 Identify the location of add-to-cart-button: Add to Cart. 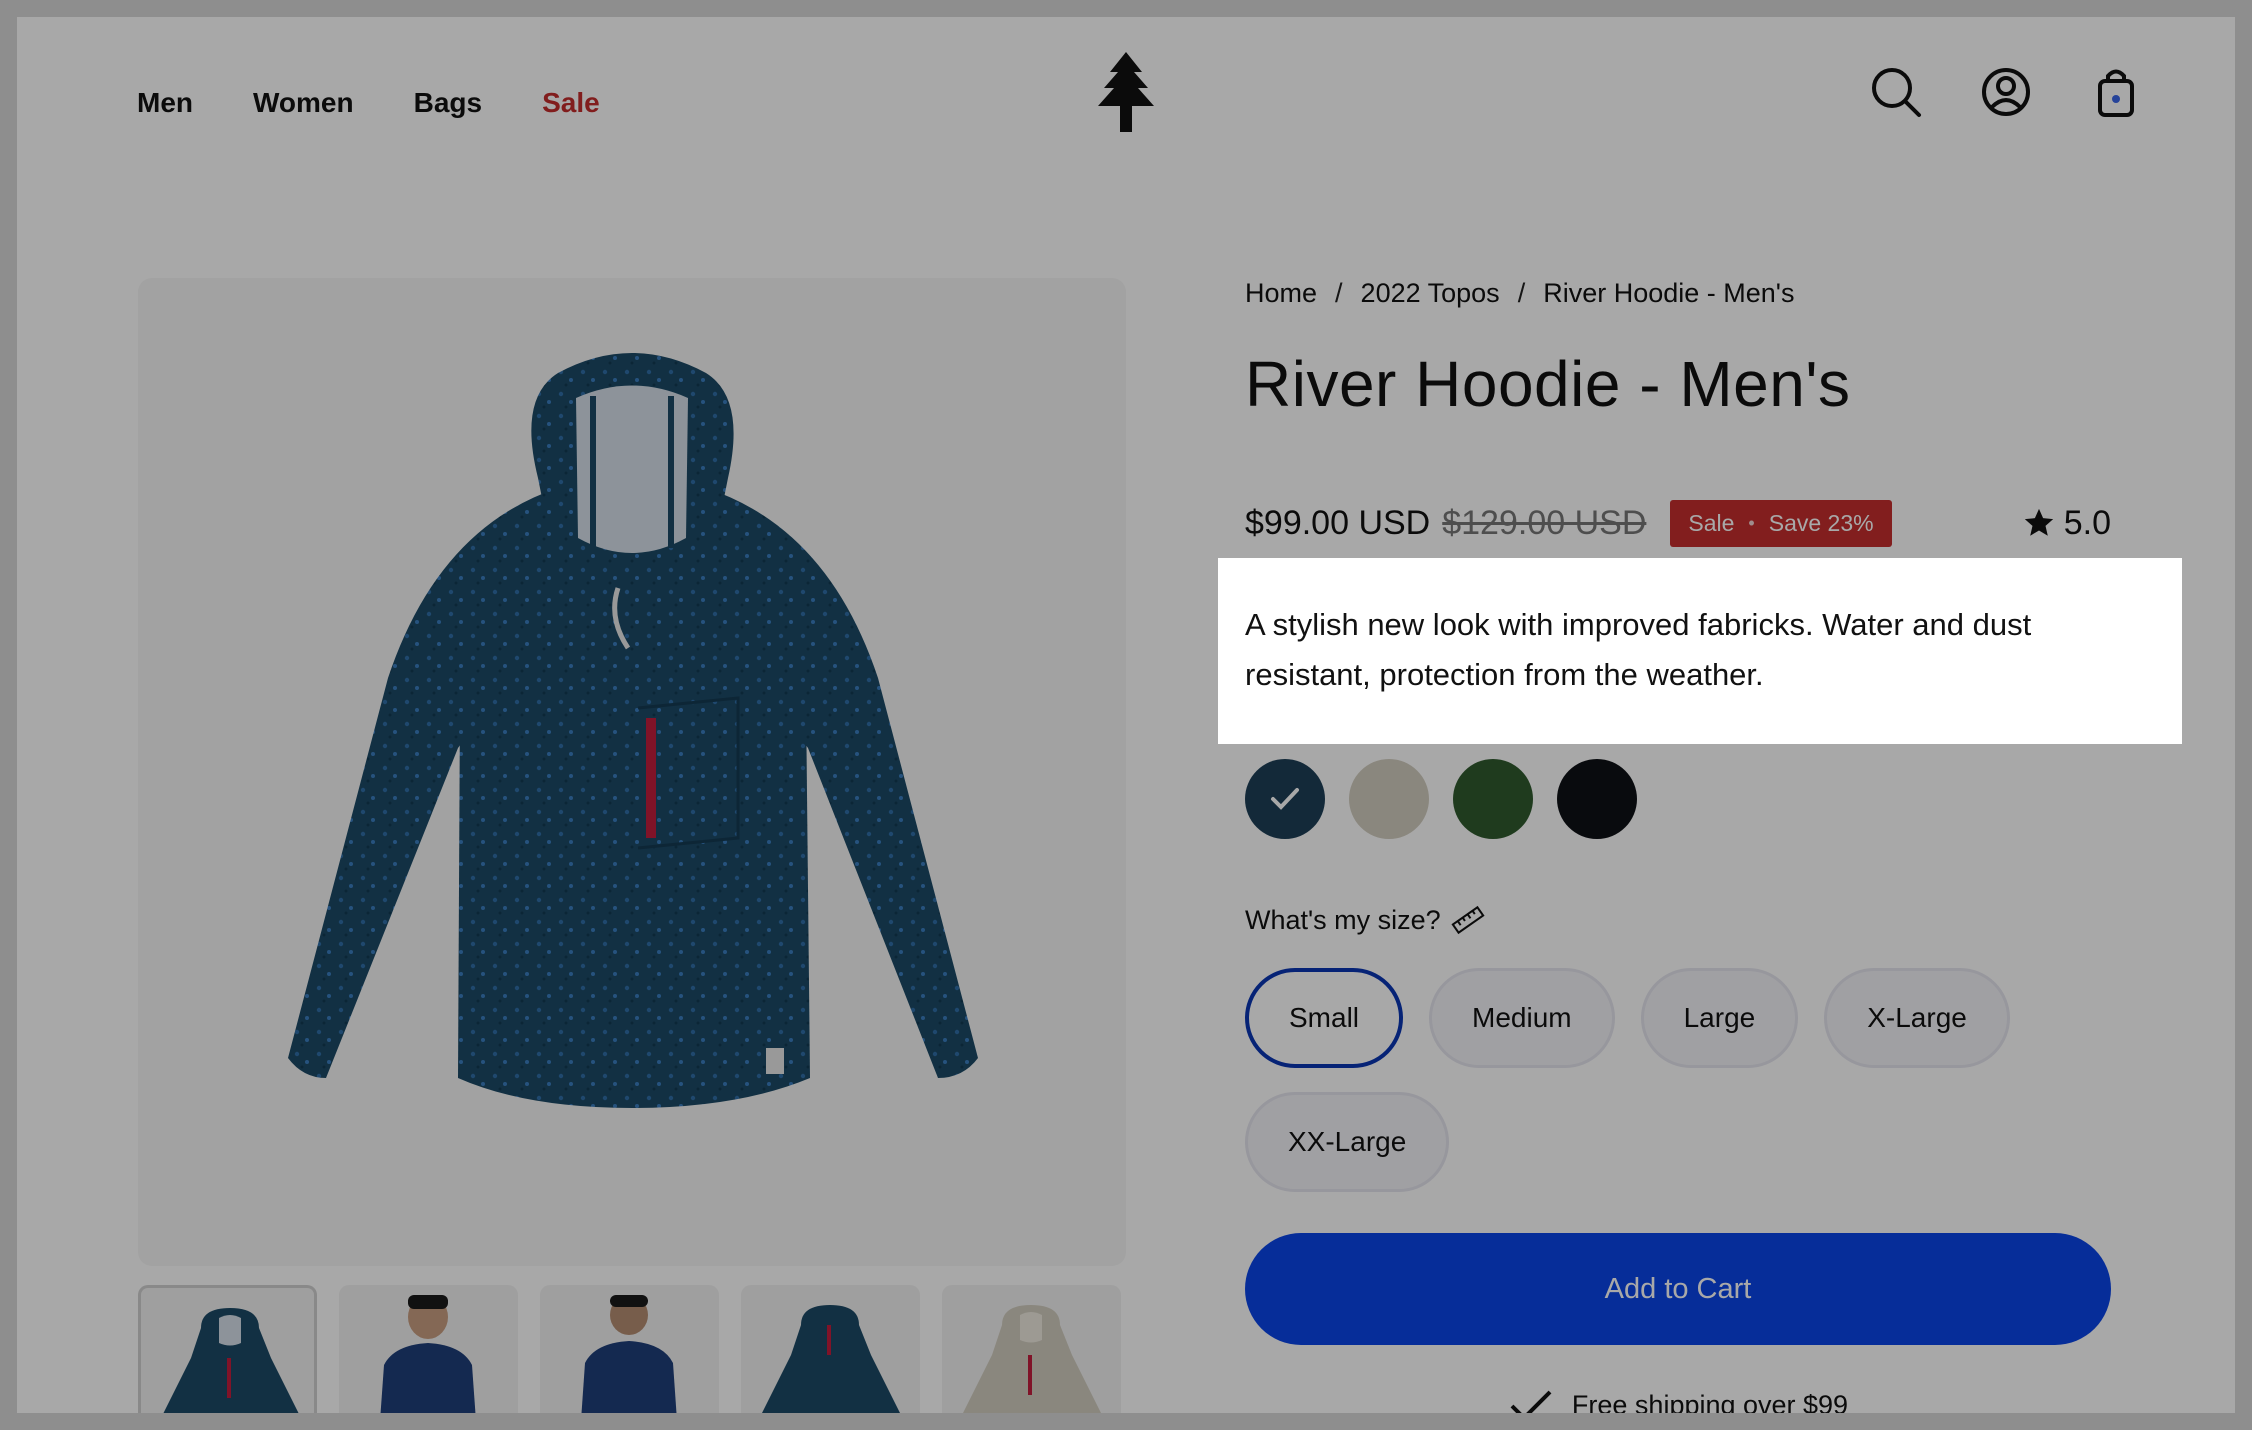
(1678, 1289).